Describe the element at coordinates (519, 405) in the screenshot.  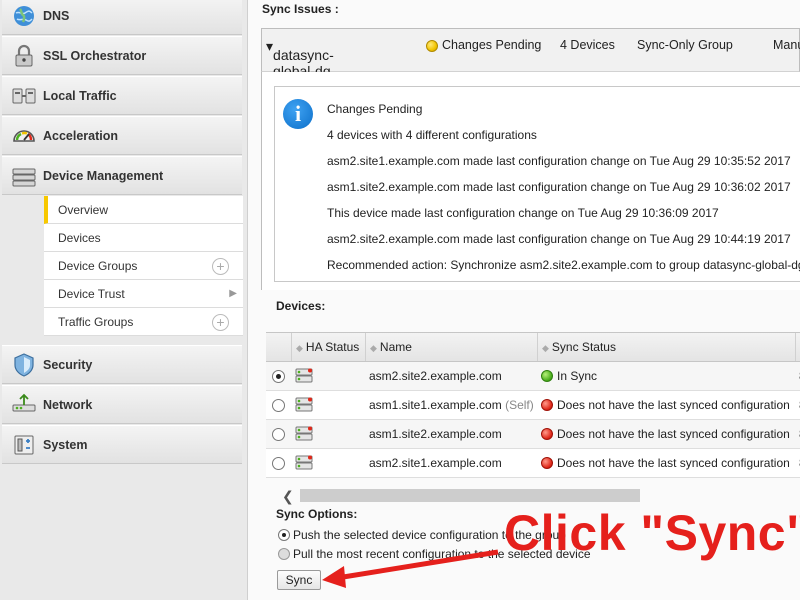
I see `self-tag: (Self)` at that location.